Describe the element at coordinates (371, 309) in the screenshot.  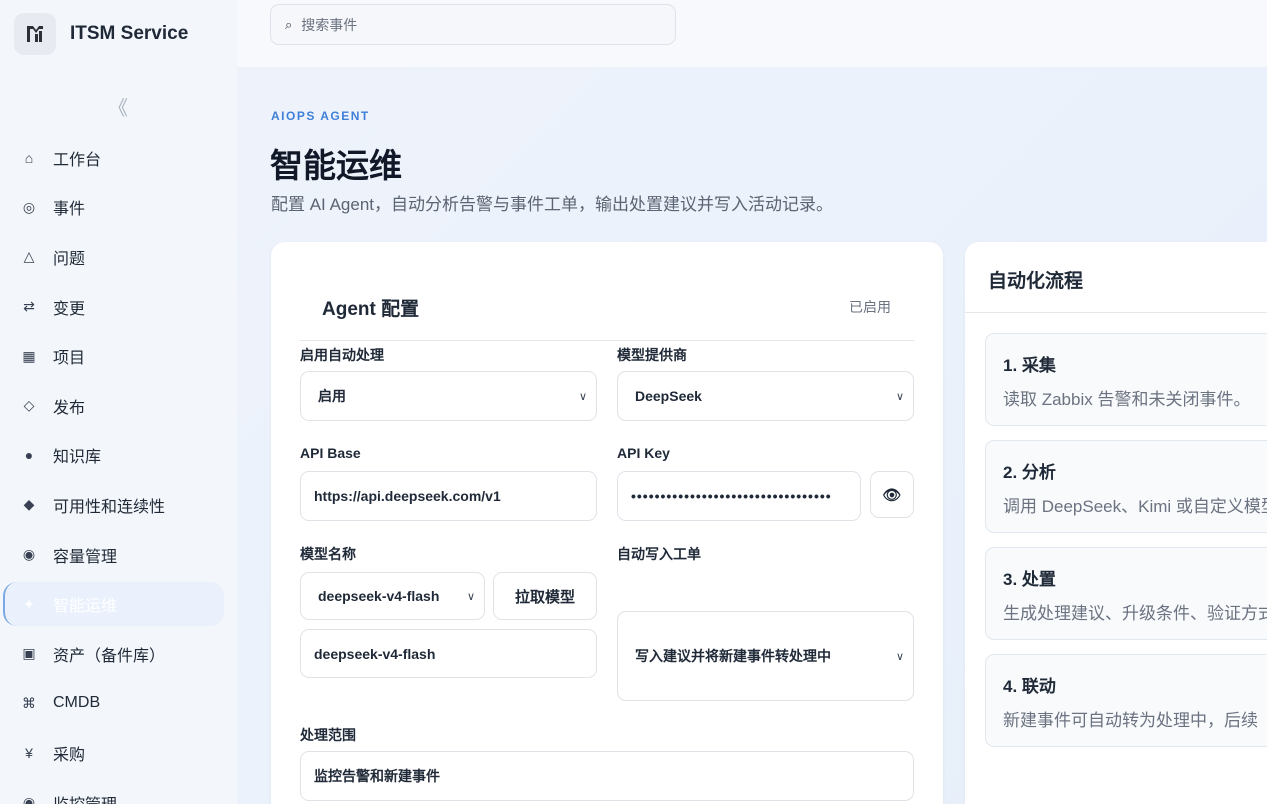
I see `card-title: Agent 配置` at that location.